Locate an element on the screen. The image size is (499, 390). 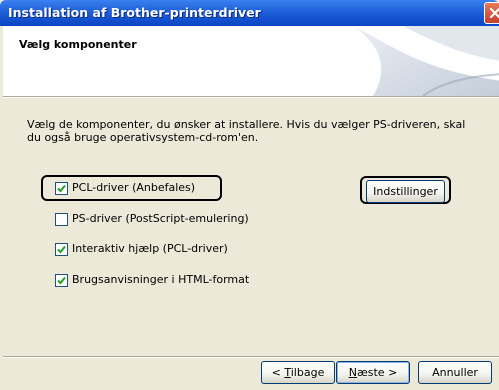
footer-separator is located at coordinates (251, 357).